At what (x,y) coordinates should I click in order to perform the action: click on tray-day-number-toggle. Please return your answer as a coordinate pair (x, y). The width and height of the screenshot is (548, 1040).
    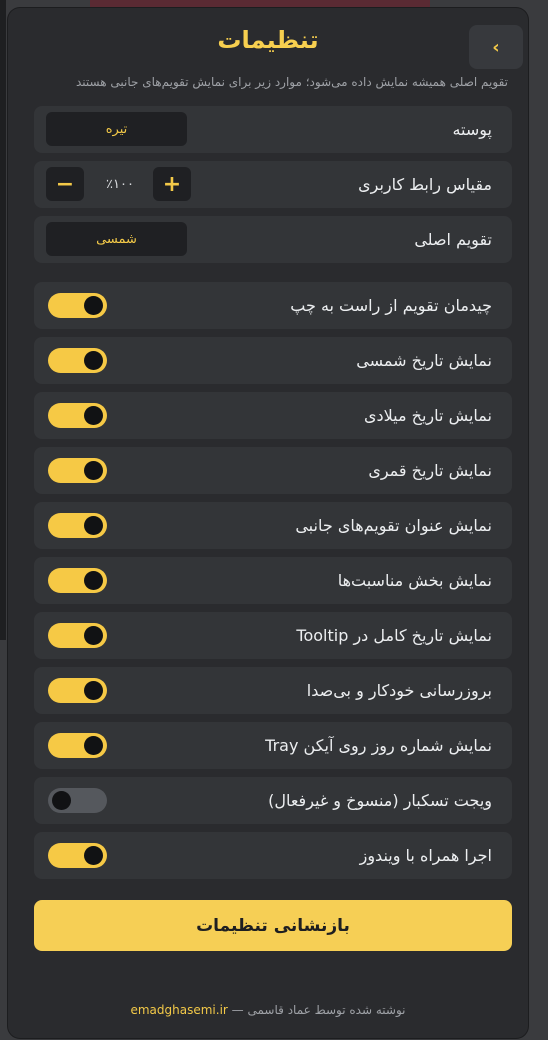
    Looking at the image, I should click on (77, 745).